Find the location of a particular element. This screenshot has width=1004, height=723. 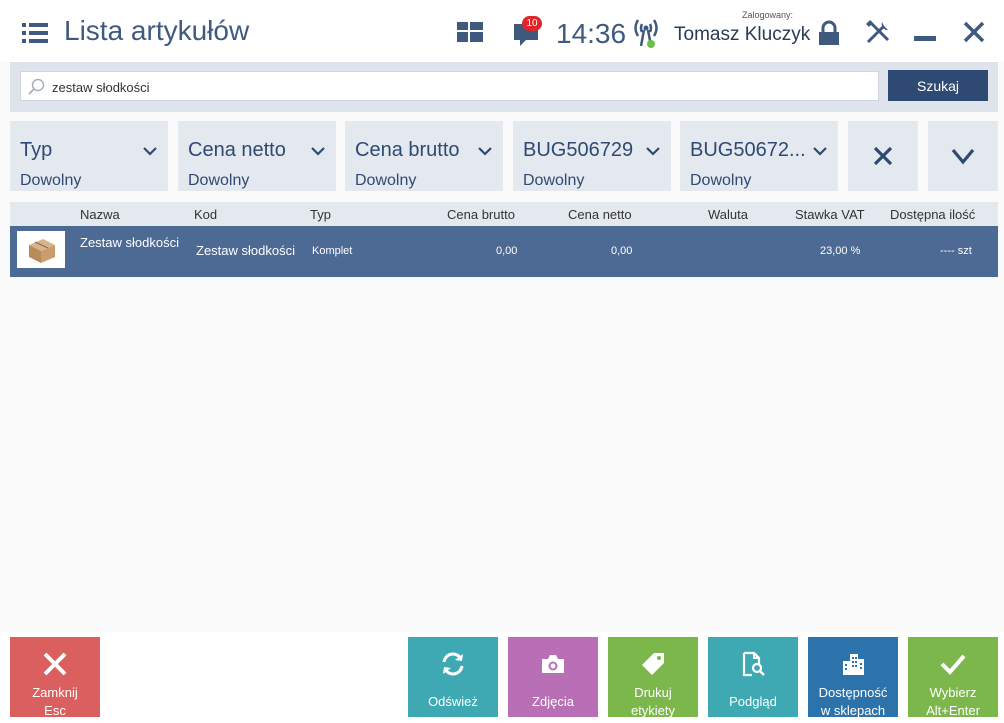

search-bar: Szukaj is located at coordinates (504, 87).